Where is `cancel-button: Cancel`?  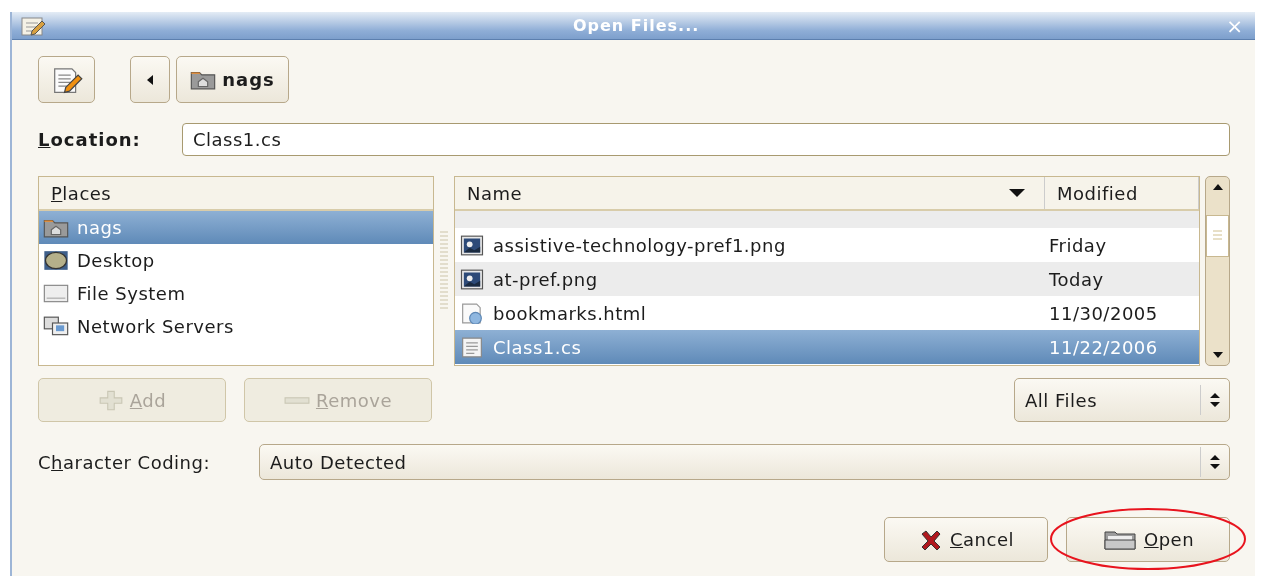 cancel-button: Cancel is located at coordinates (966, 539).